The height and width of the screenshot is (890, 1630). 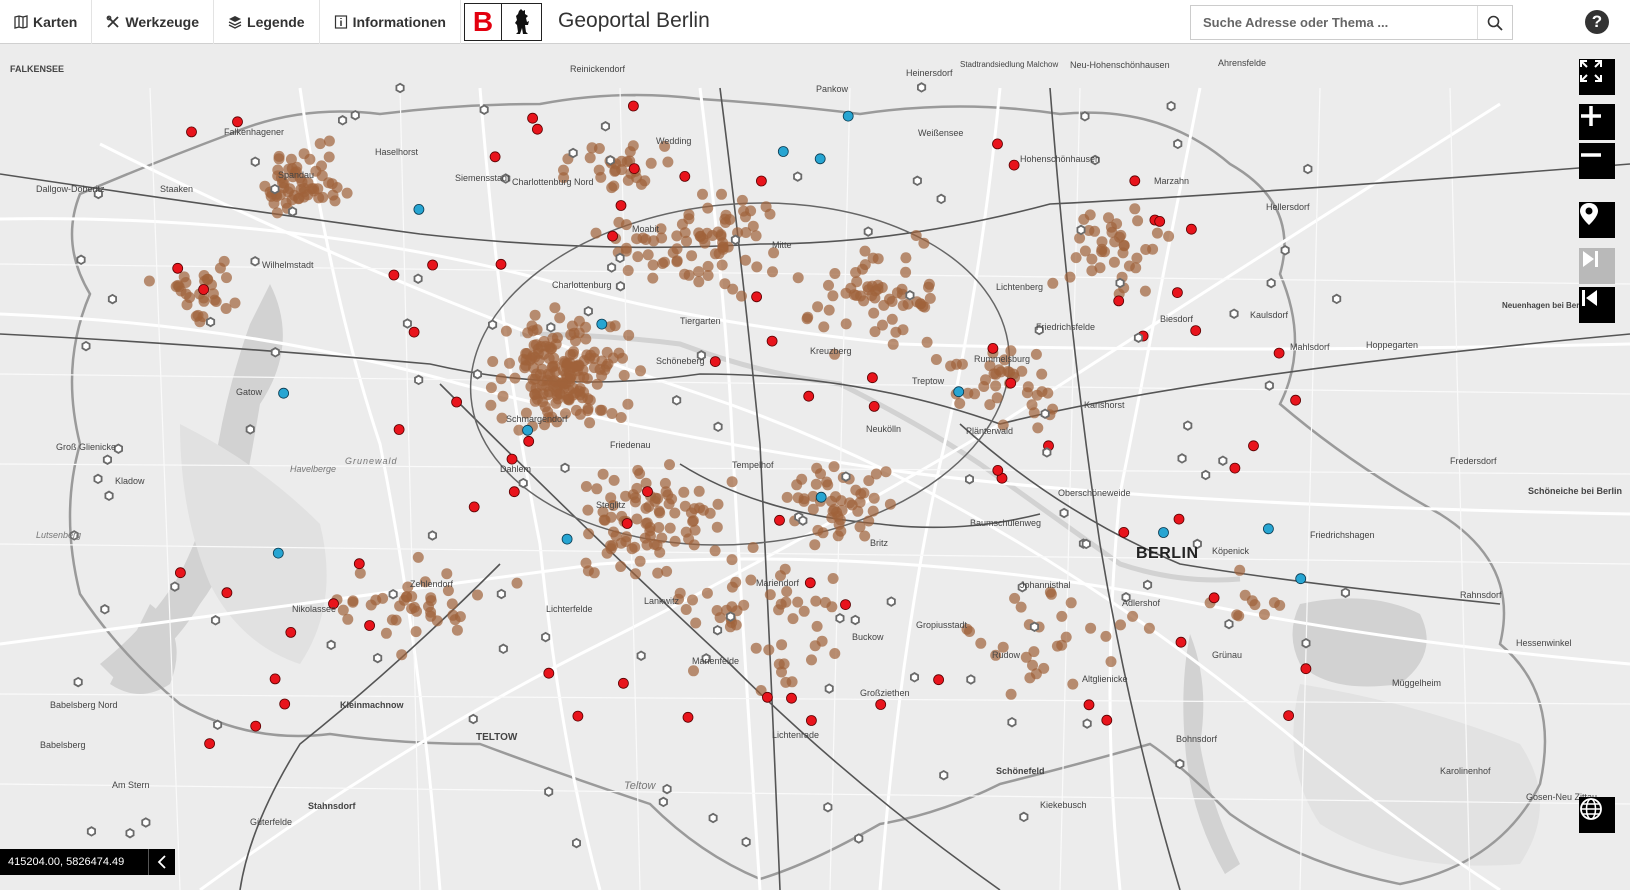 I want to click on help-button: ?, so click(x=1597, y=22).